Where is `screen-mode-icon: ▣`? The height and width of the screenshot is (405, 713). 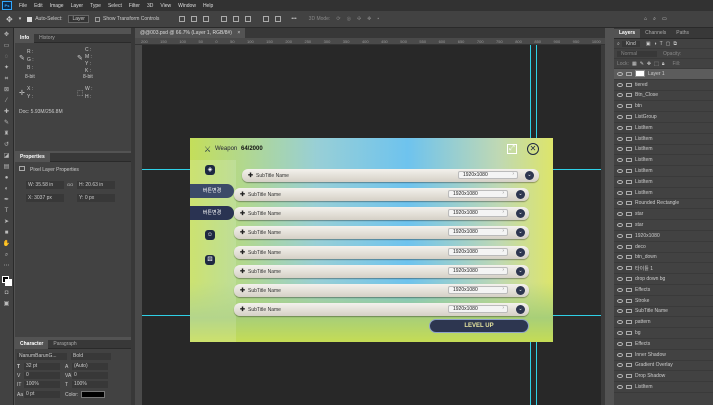 screen-mode-icon: ▣ is located at coordinates (7, 304).